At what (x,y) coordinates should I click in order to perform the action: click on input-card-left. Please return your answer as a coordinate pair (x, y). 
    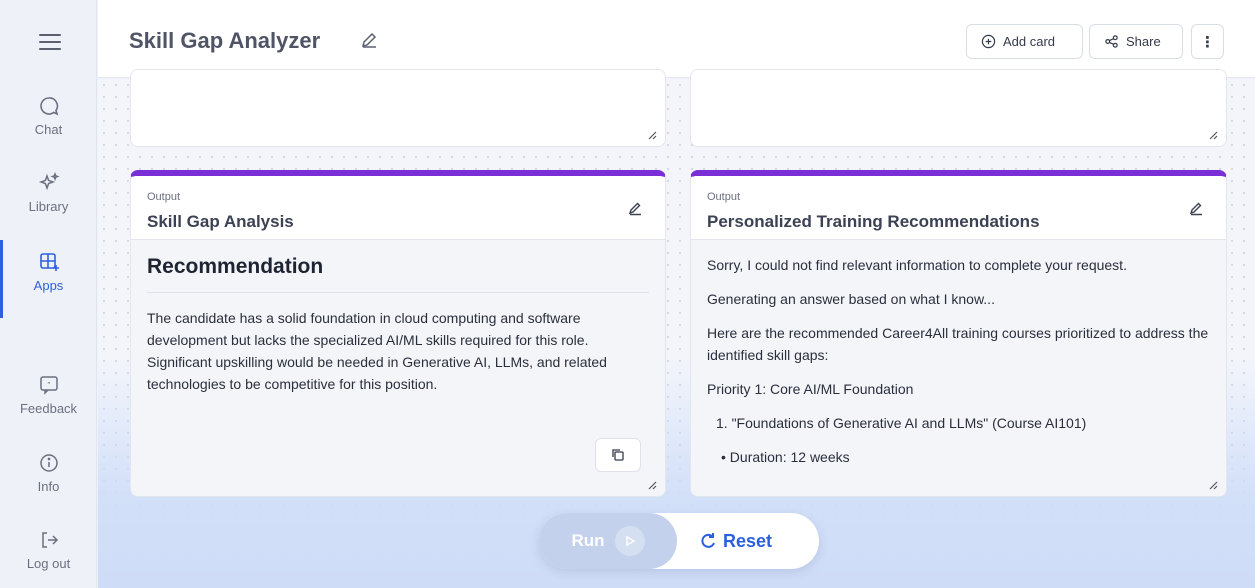
    Looking at the image, I should click on (398, 108).